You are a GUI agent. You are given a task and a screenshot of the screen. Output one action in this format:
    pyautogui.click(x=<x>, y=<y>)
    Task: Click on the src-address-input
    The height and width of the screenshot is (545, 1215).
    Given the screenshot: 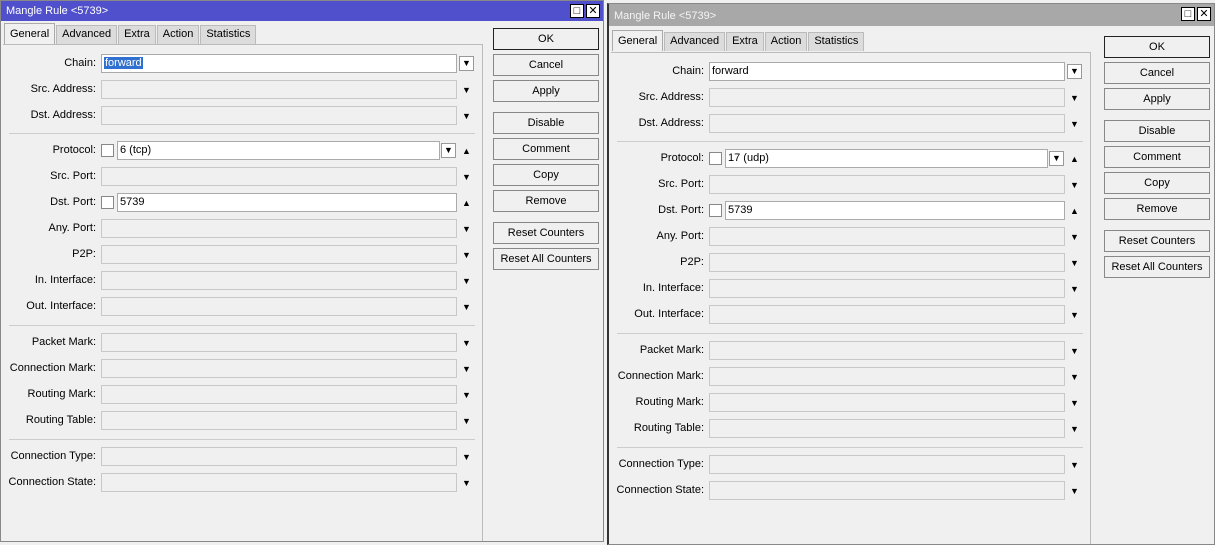 What is the action you would take?
    pyautogui.click(x=887, y=97)
    